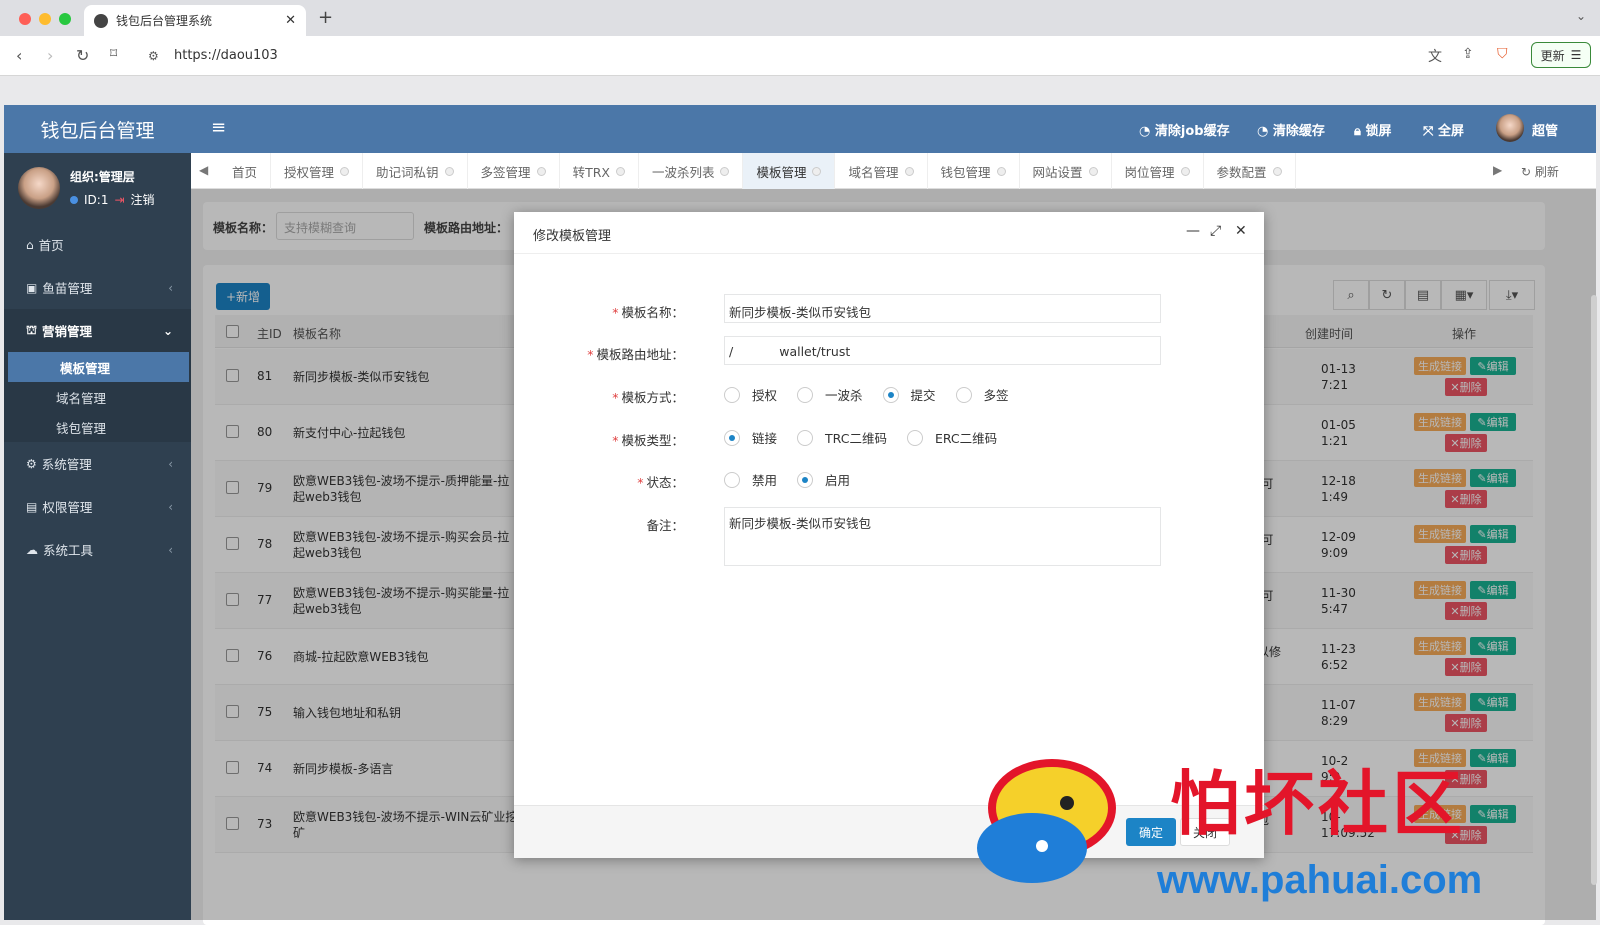 This screenshot has width=1600, height=925. Describe the element at coordinates (1435, 56) in the screenshot. I see `translate-icon: 文` at that location.